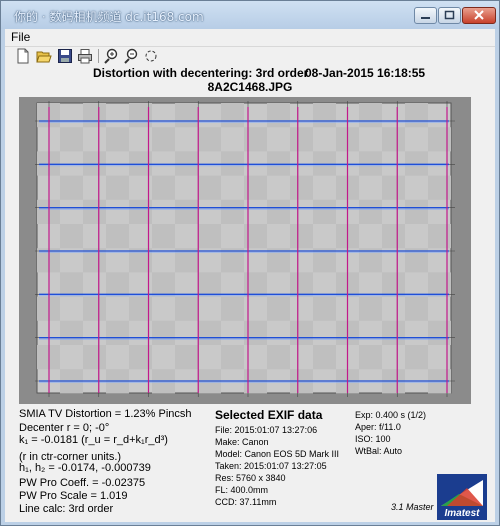 This screenshot has height=526, width=500. What do you see at coordinates (93, 440) in the screenshot?
I see `k1-value: k₁ = -0.0181 (r_u = r_d+k₁r_d³)` at bounding box center [93, 440].